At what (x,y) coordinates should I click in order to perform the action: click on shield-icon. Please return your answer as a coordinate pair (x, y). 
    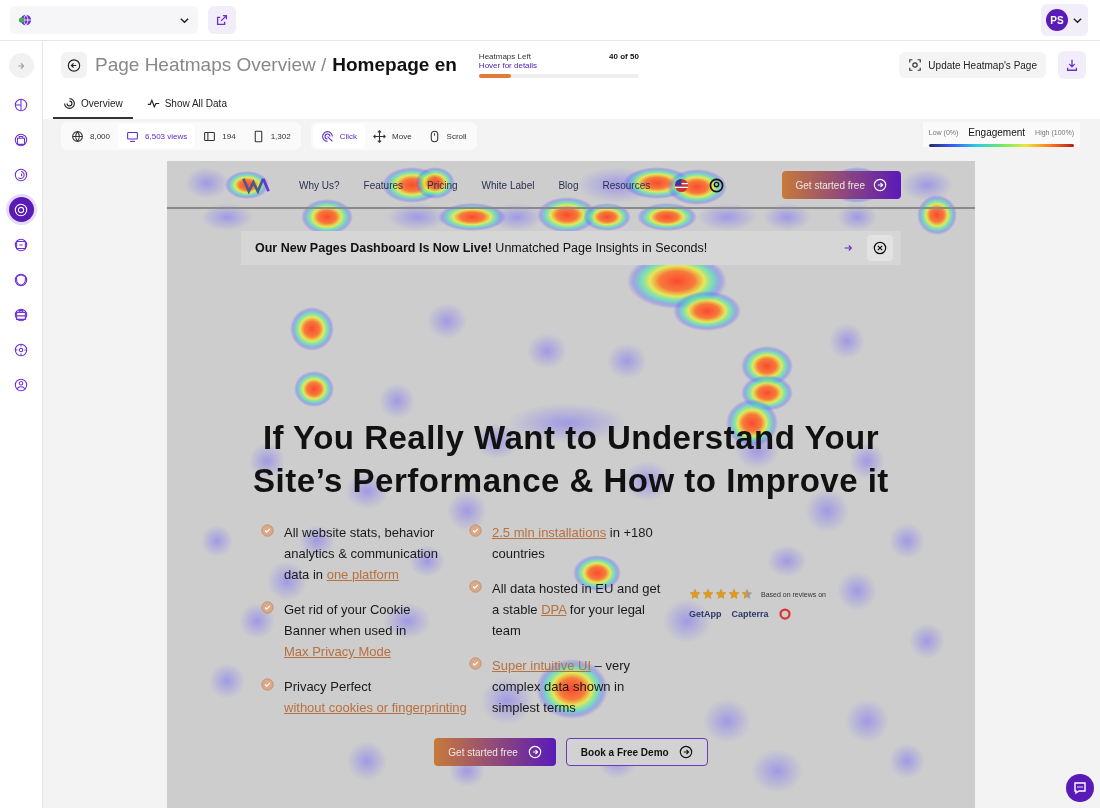
    Looking at the image, I should click on (21, 279).